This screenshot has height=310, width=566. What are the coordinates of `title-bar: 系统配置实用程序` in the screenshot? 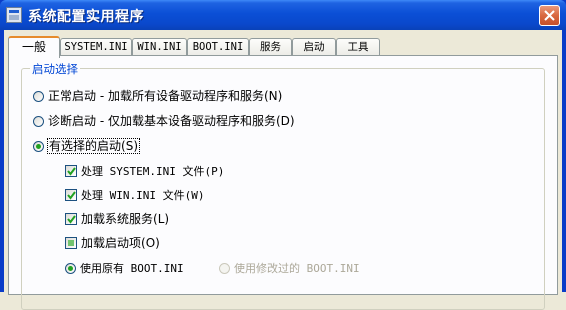 It's located at (283, 15).